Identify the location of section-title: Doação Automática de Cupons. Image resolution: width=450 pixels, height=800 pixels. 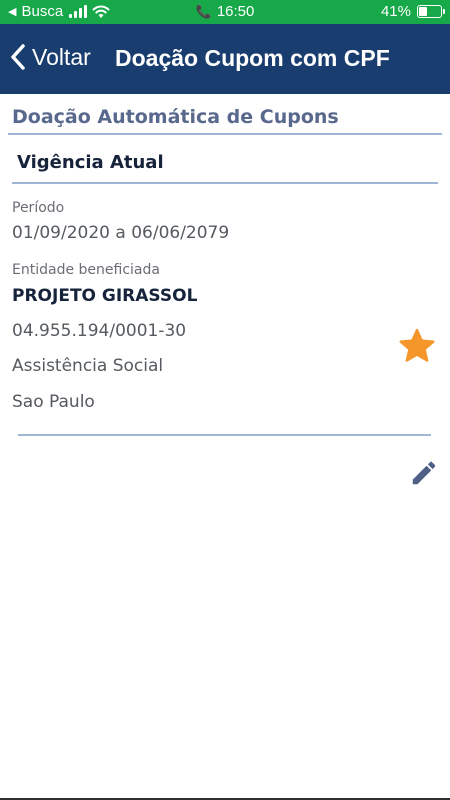
(175, 117).